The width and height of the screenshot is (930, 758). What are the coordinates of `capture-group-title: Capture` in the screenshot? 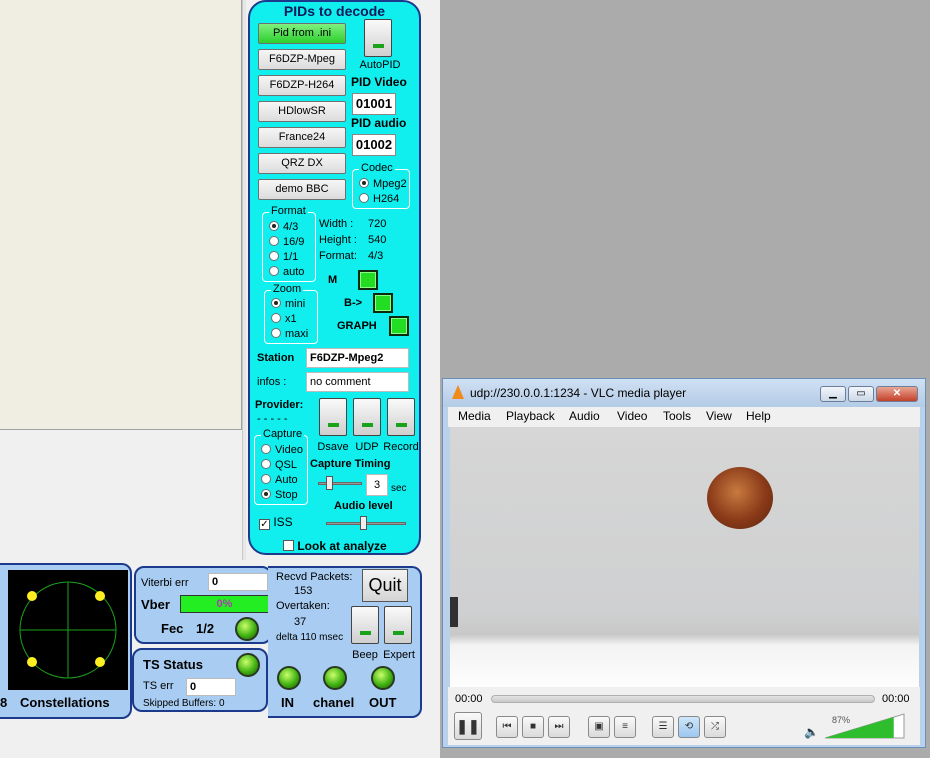 It's located at (283, 434).